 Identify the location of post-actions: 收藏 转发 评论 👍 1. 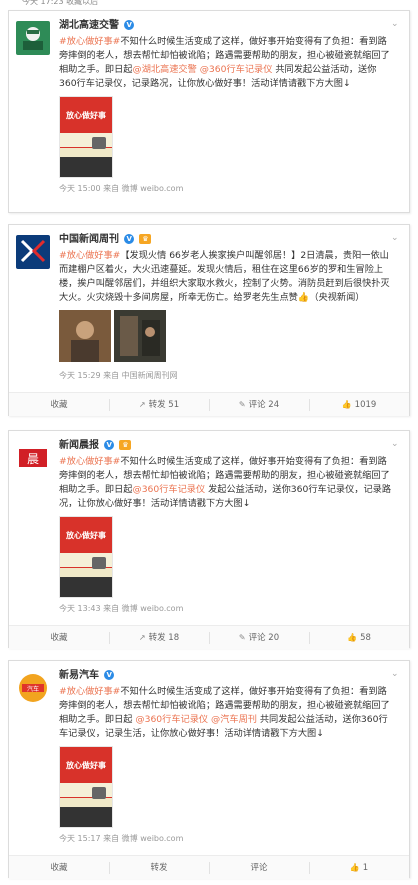
(209, 867).